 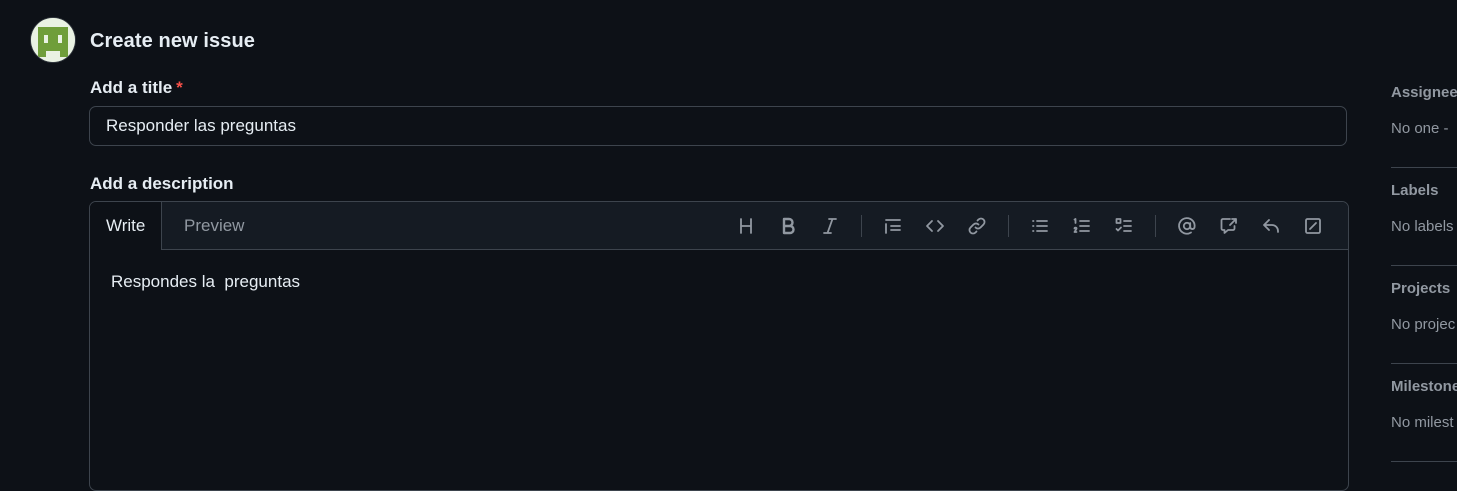 What do you see at coordinates (719, 282) in the screenshot?
I see `description-textarea: Respondes la preguntas` at bounding box center [719, 282].